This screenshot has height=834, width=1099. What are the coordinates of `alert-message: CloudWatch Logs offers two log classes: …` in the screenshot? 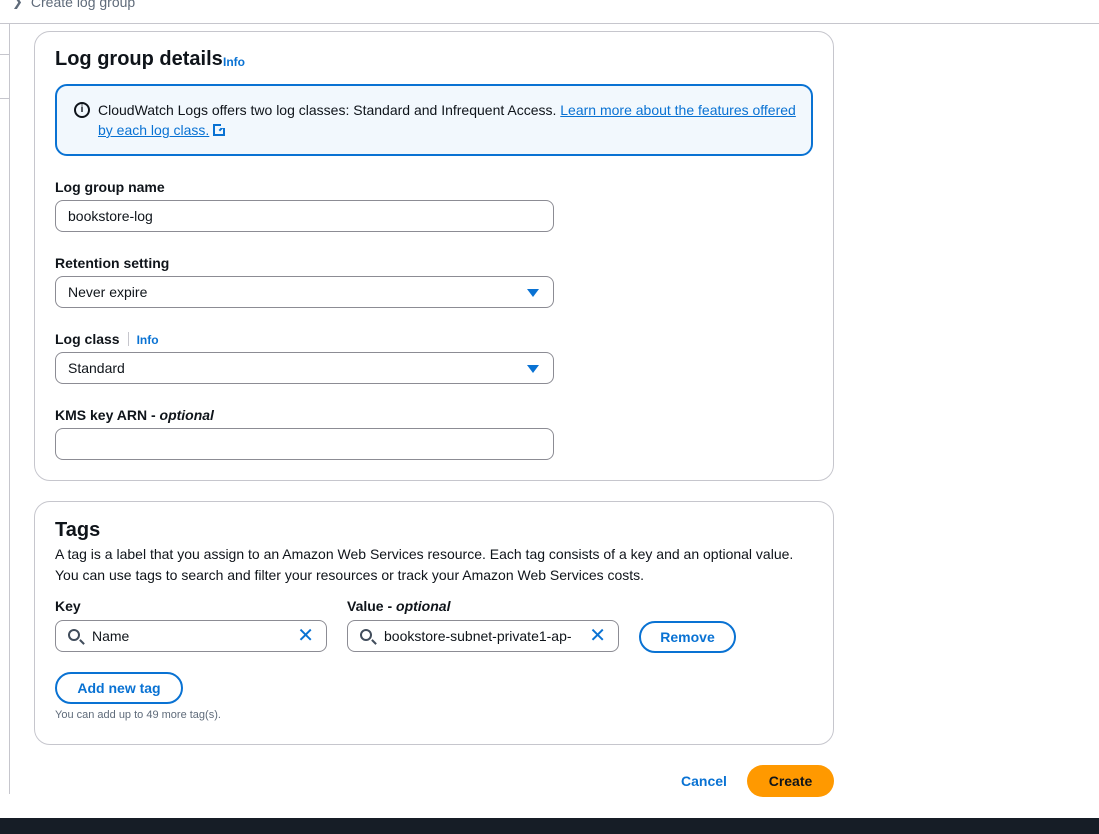 It's located at (327, 110).